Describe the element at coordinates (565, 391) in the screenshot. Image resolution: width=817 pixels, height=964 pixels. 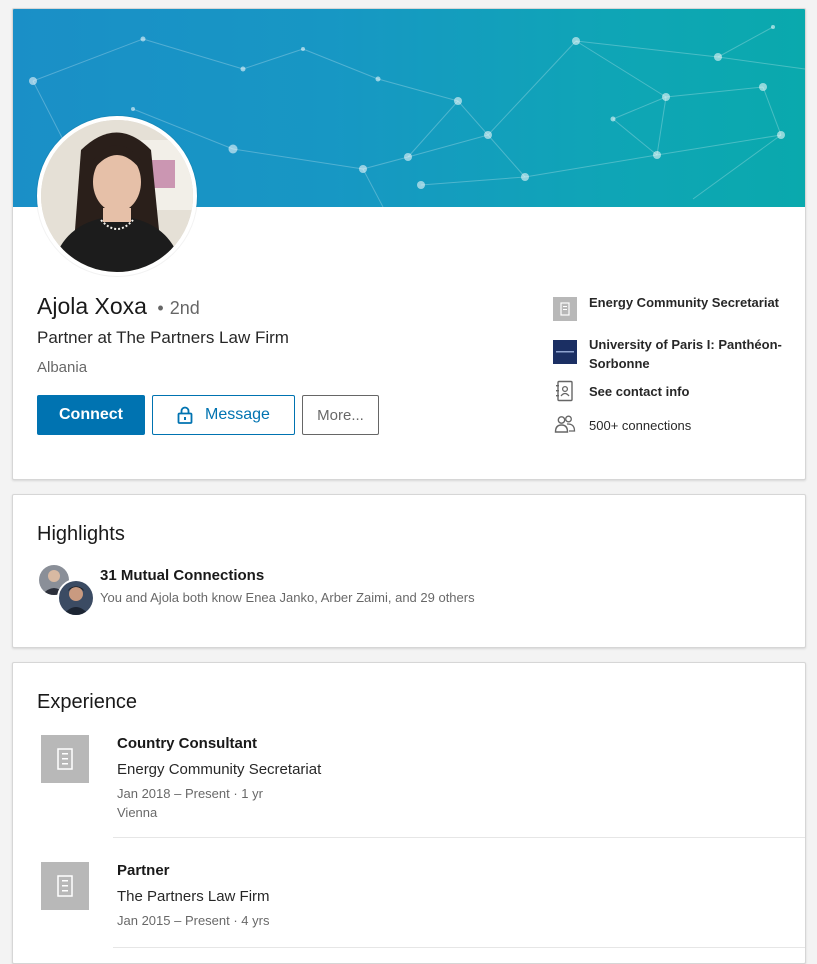
I see `address-book-icon` at that location.